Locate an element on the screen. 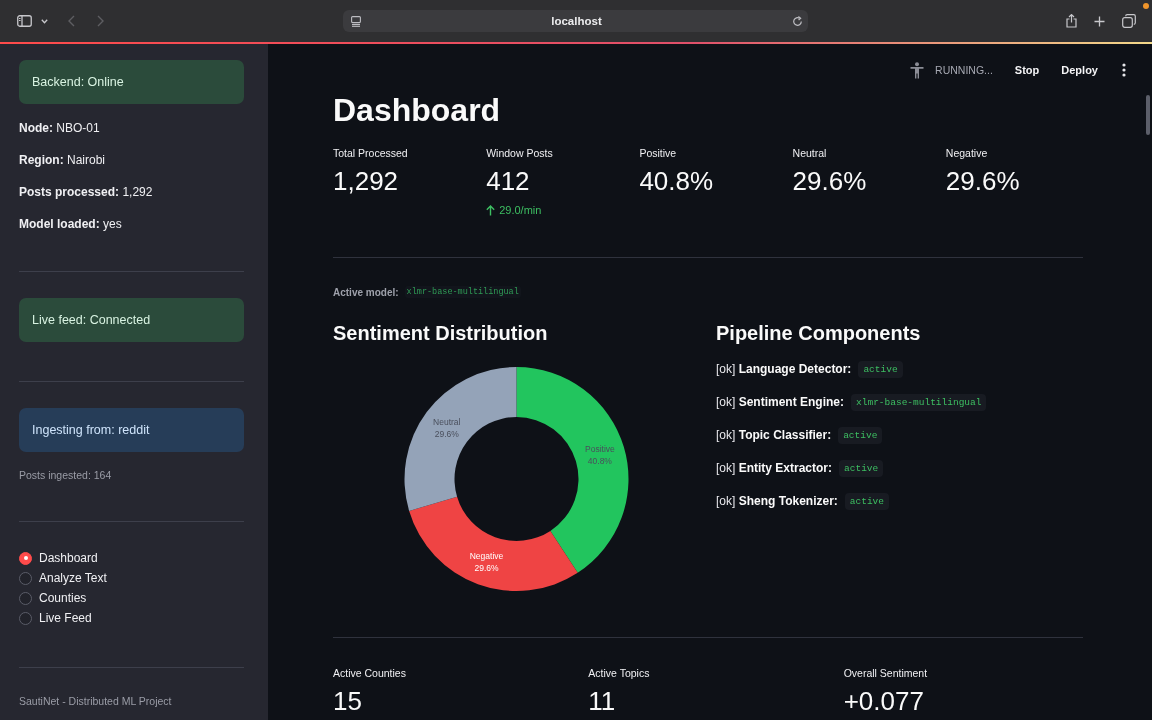  kebab-menu-icon is located at coordinates (1124, 70).